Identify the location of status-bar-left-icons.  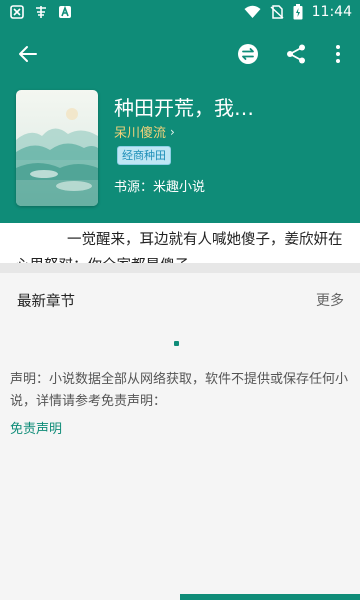
(41, 12).